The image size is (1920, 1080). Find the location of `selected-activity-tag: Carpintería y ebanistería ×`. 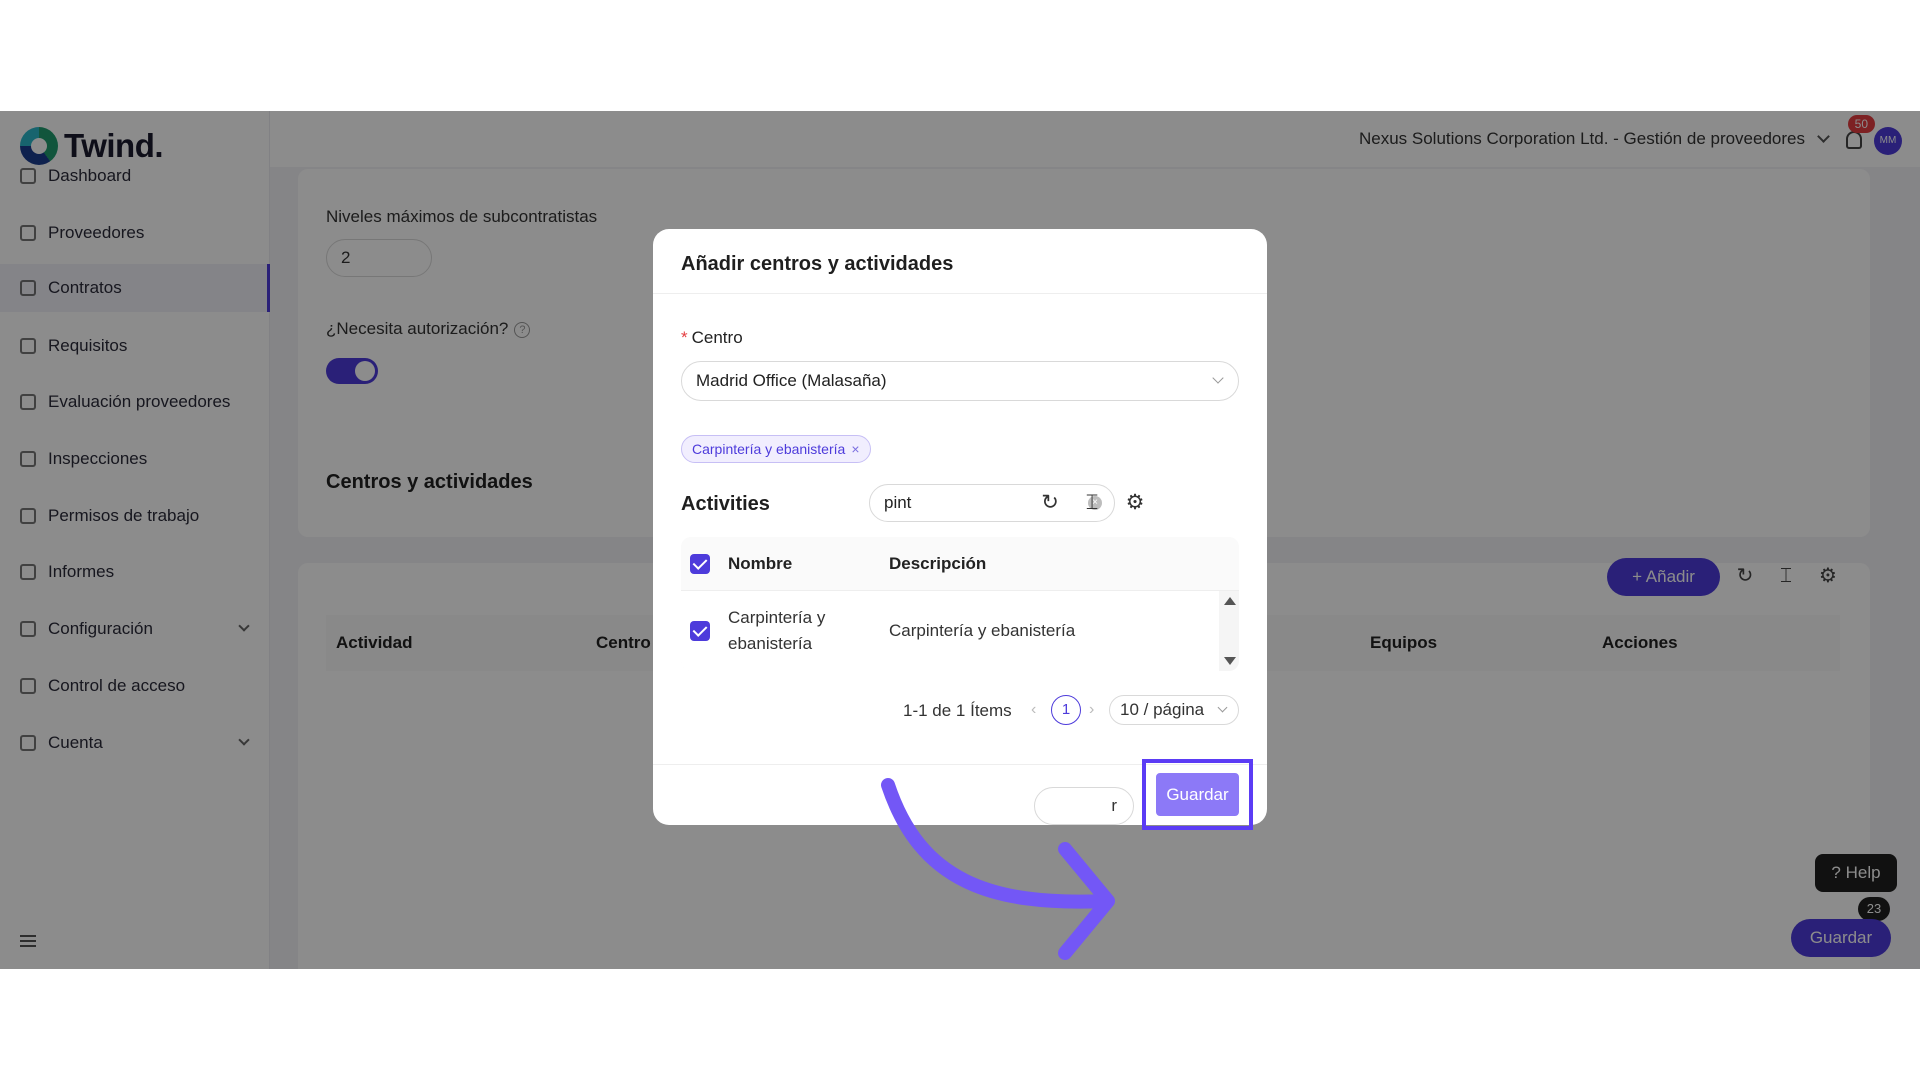

selected-activity-tag: Carpintería y ebanistería × is located at coordinates (776, 449).